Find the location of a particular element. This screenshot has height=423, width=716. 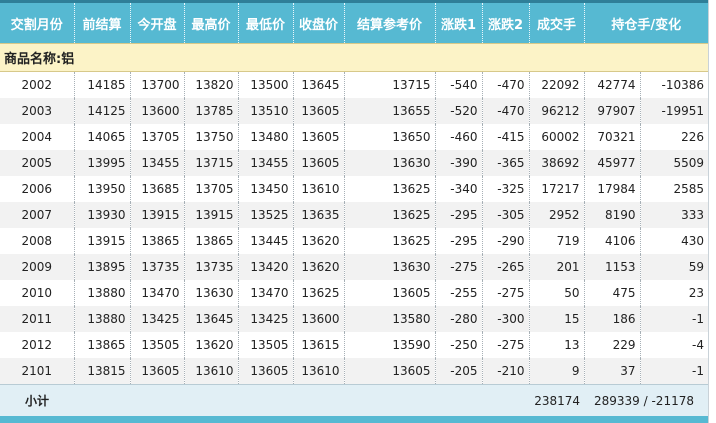

cell-prev-settle: 14065 is located at coordinates (102, 137).